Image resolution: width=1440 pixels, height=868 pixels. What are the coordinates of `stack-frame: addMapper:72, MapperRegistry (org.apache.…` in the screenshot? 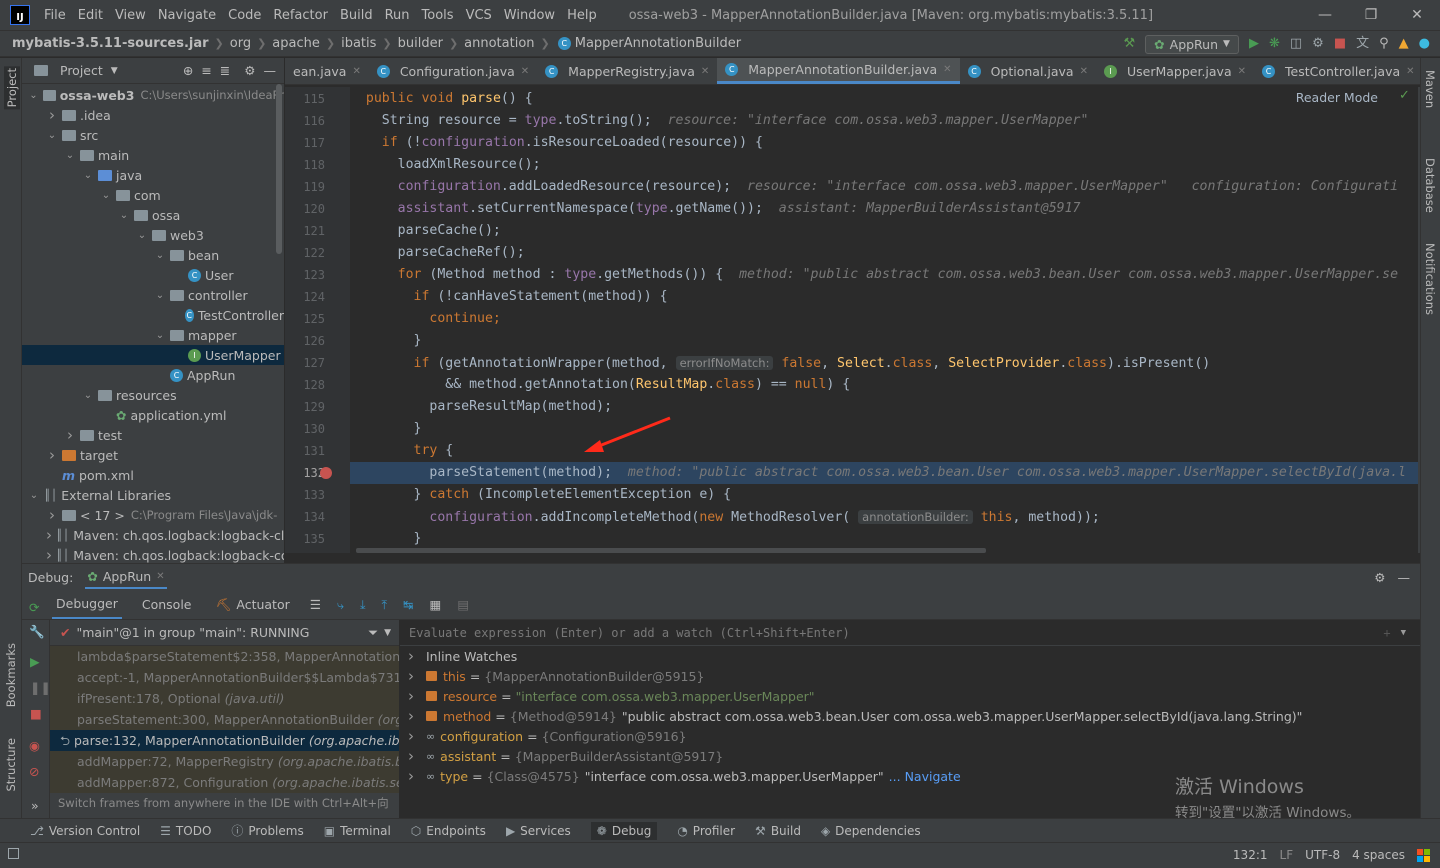 It's located at (224, 761).